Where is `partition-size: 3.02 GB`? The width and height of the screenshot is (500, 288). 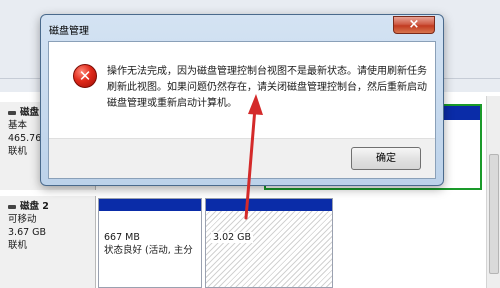 partition-size: 3.02 GB is located at coordinates (232, 237).